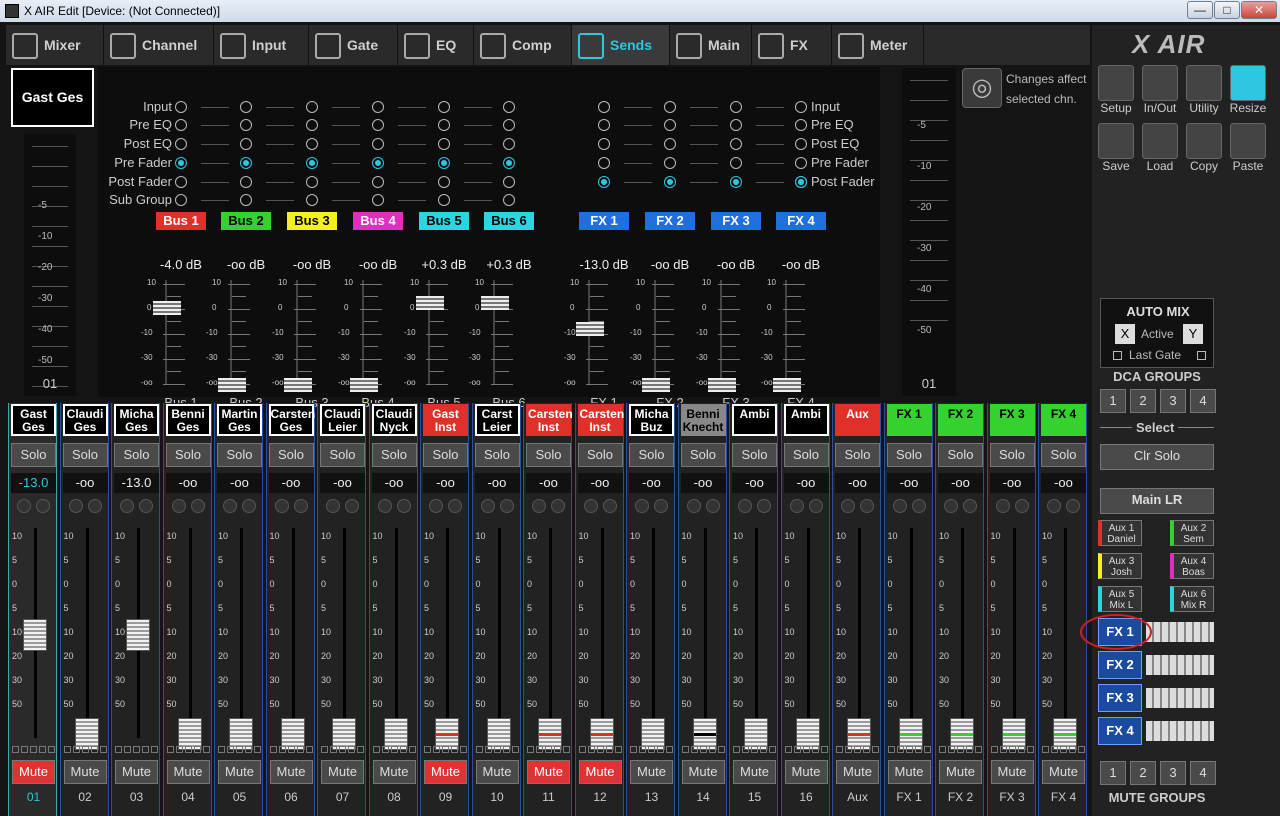  What do you see at coordinates (1125, 334) in the screenshot?
I see `automix-x-button: X` at bounding box center [1125, 334].